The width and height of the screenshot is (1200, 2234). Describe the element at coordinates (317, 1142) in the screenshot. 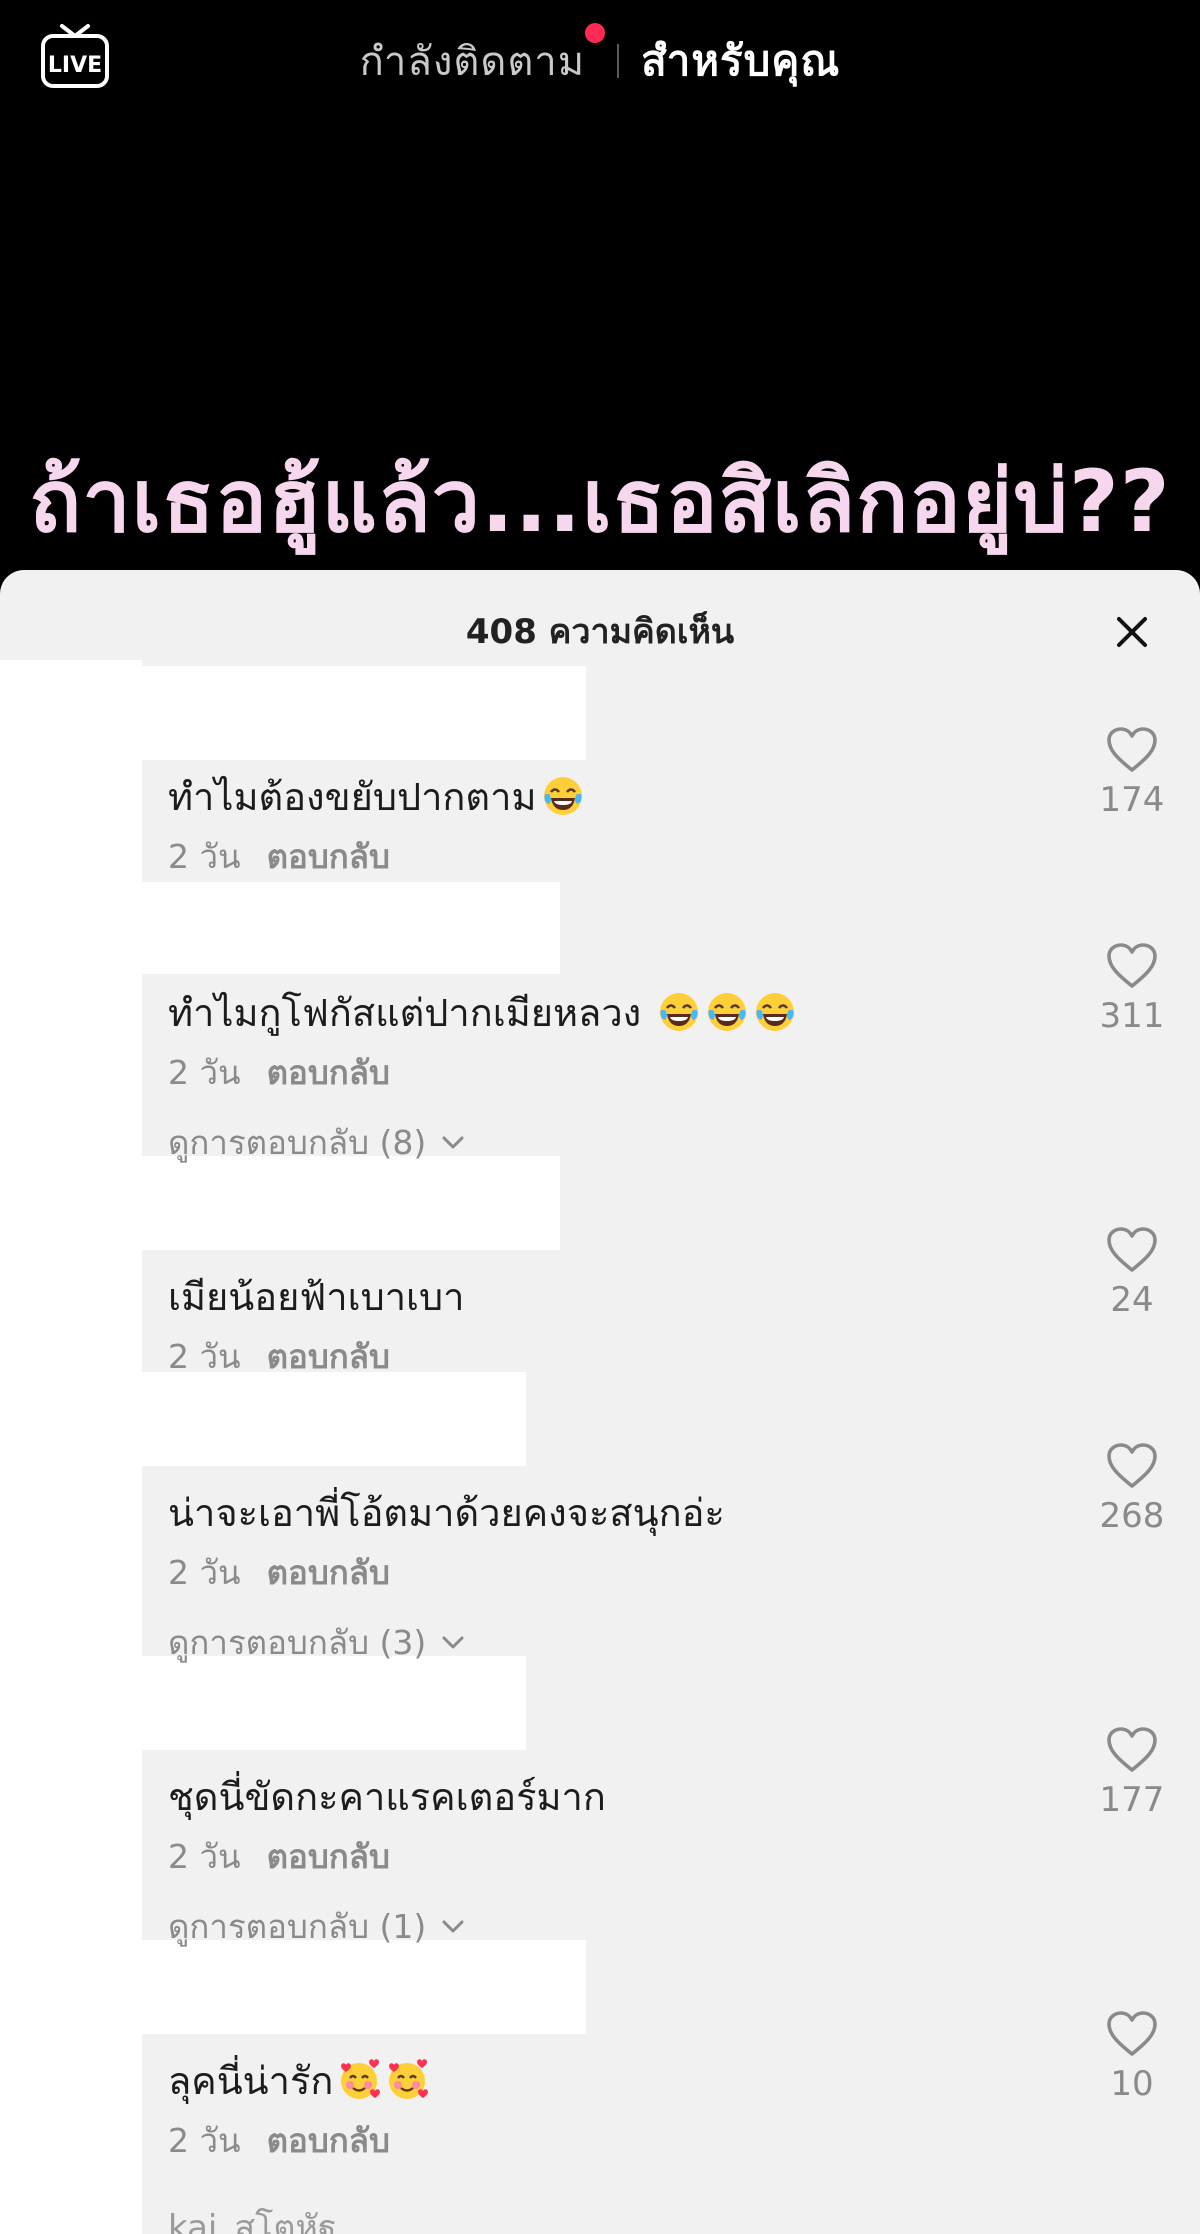

I see `view-replies-button: ดูการตอบกลับ (8)` at that location.